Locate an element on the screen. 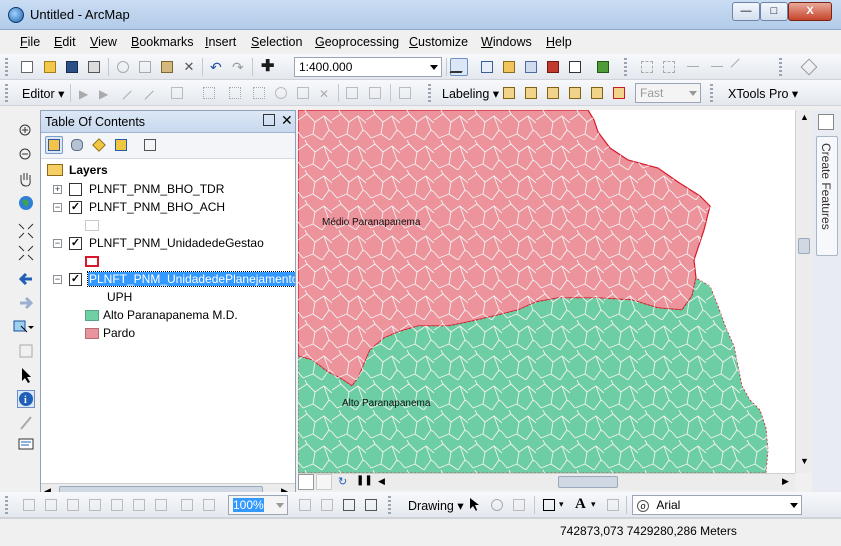  menu-selection: Selection is located at coordinates (276, 42).